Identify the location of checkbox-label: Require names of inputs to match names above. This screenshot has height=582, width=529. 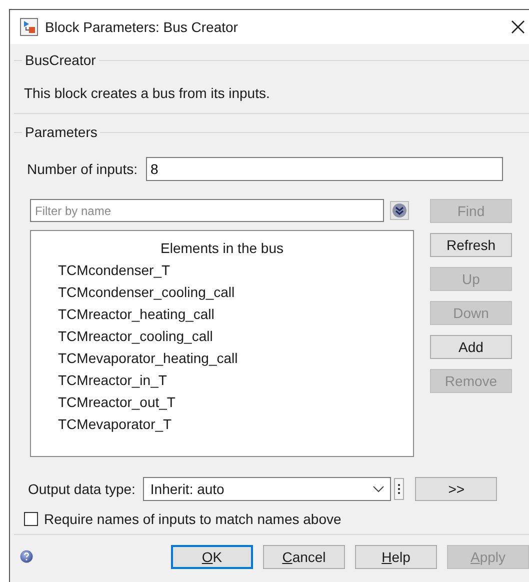
(193, 519).